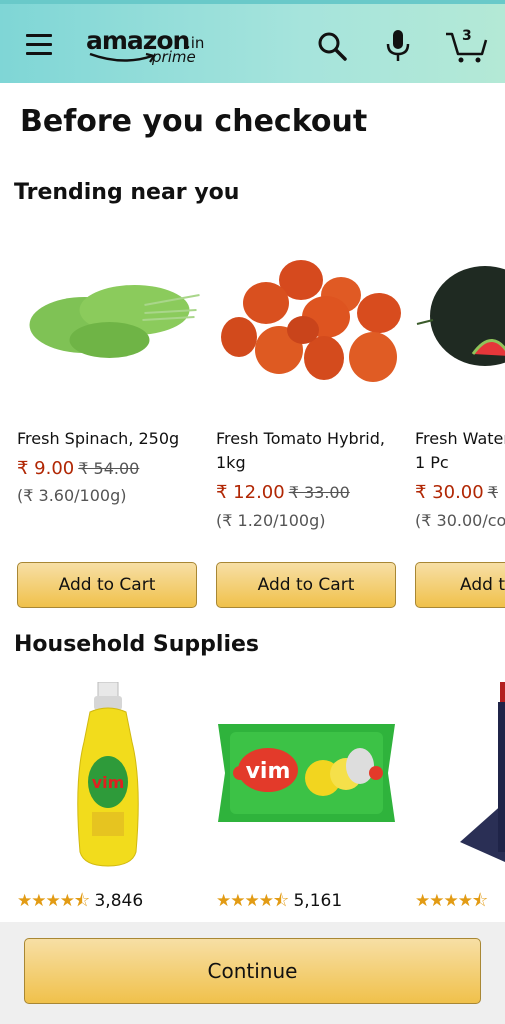 The width and height of the screenshot is (505, 1024). What do you see at coordinates (308, 451) in the screenshot?
I see `product-name: Fresh Tomato Hybrid, 1kg` at bounding box center [308, 451].